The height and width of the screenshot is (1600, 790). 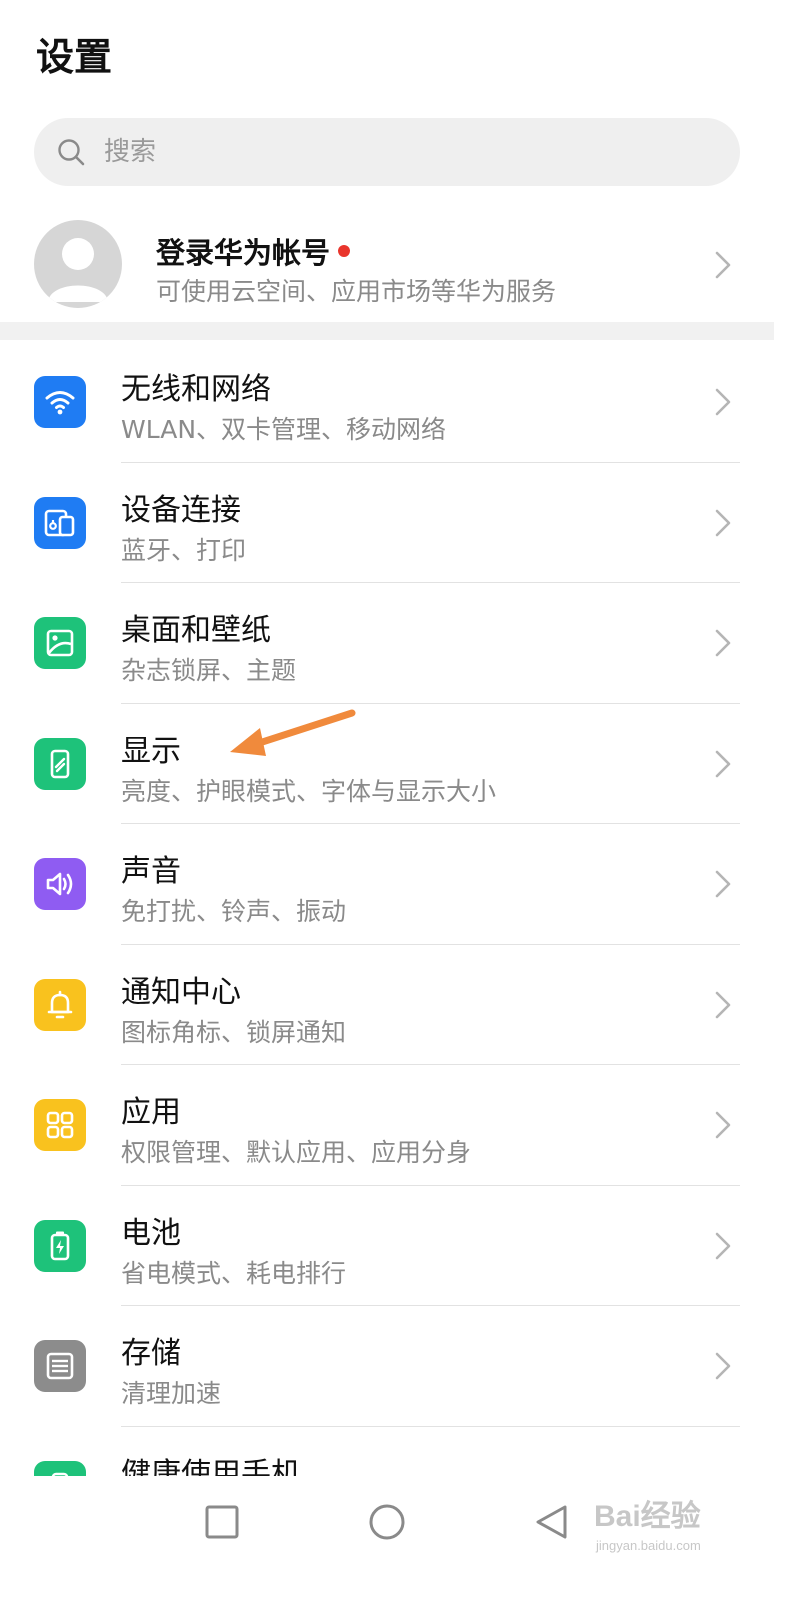 What do you see at coordinates (253, 251) in the screenshot?
I see `account-name: 登录华为帐号` at bounding box center [253, 251].